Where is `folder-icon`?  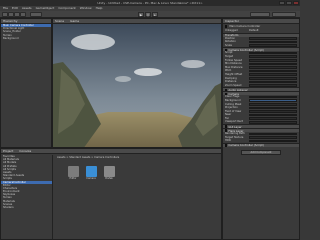 folder-icon is located at coordinates (73, 171).